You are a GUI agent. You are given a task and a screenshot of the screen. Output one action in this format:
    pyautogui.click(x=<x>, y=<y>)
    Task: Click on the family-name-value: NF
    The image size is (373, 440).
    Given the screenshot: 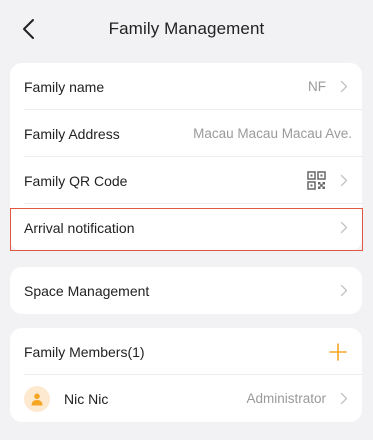 What is the action you would take?
    pyautogui.click(x=317, y=86)
    